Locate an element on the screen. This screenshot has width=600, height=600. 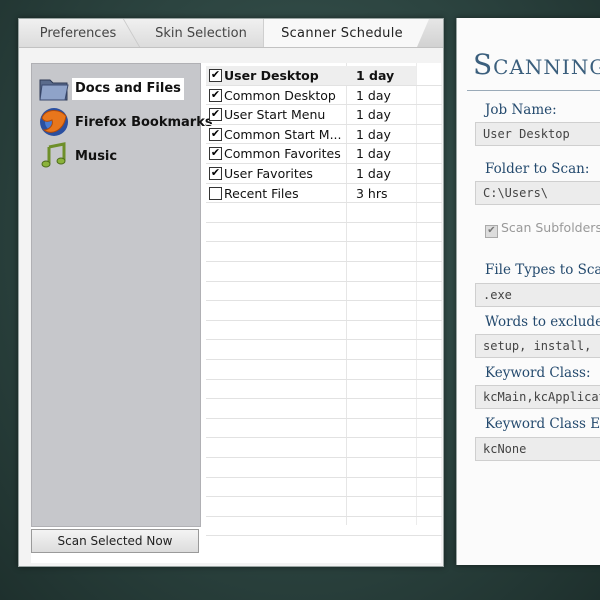
checkbox is located at coordinates (215, 193).